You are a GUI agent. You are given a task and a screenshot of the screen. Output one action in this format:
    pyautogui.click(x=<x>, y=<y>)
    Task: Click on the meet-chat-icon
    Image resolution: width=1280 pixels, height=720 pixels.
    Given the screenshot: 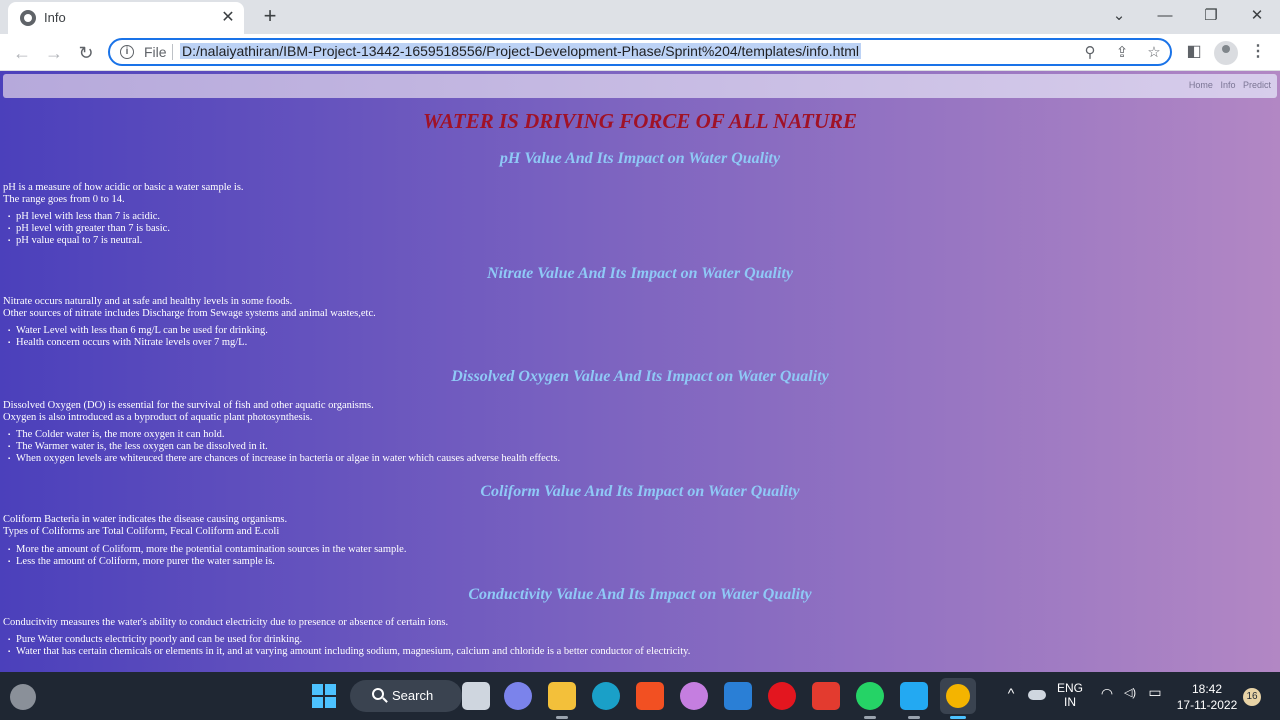 What is the action you would take?
    pyautogui.click(x=518, y=696)
    